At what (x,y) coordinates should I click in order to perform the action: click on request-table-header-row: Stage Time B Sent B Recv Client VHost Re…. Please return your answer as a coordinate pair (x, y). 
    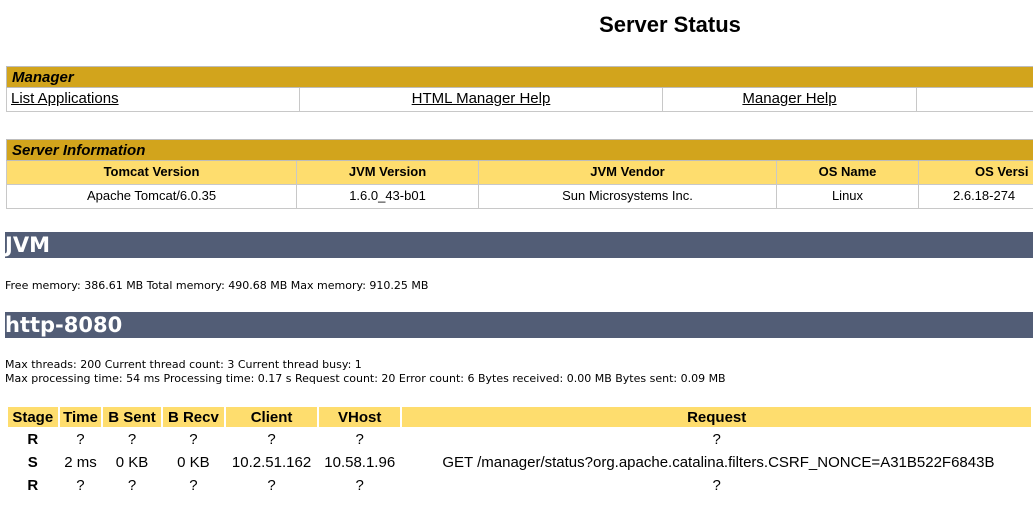
    Looking at the image, I should click on (519, 417).